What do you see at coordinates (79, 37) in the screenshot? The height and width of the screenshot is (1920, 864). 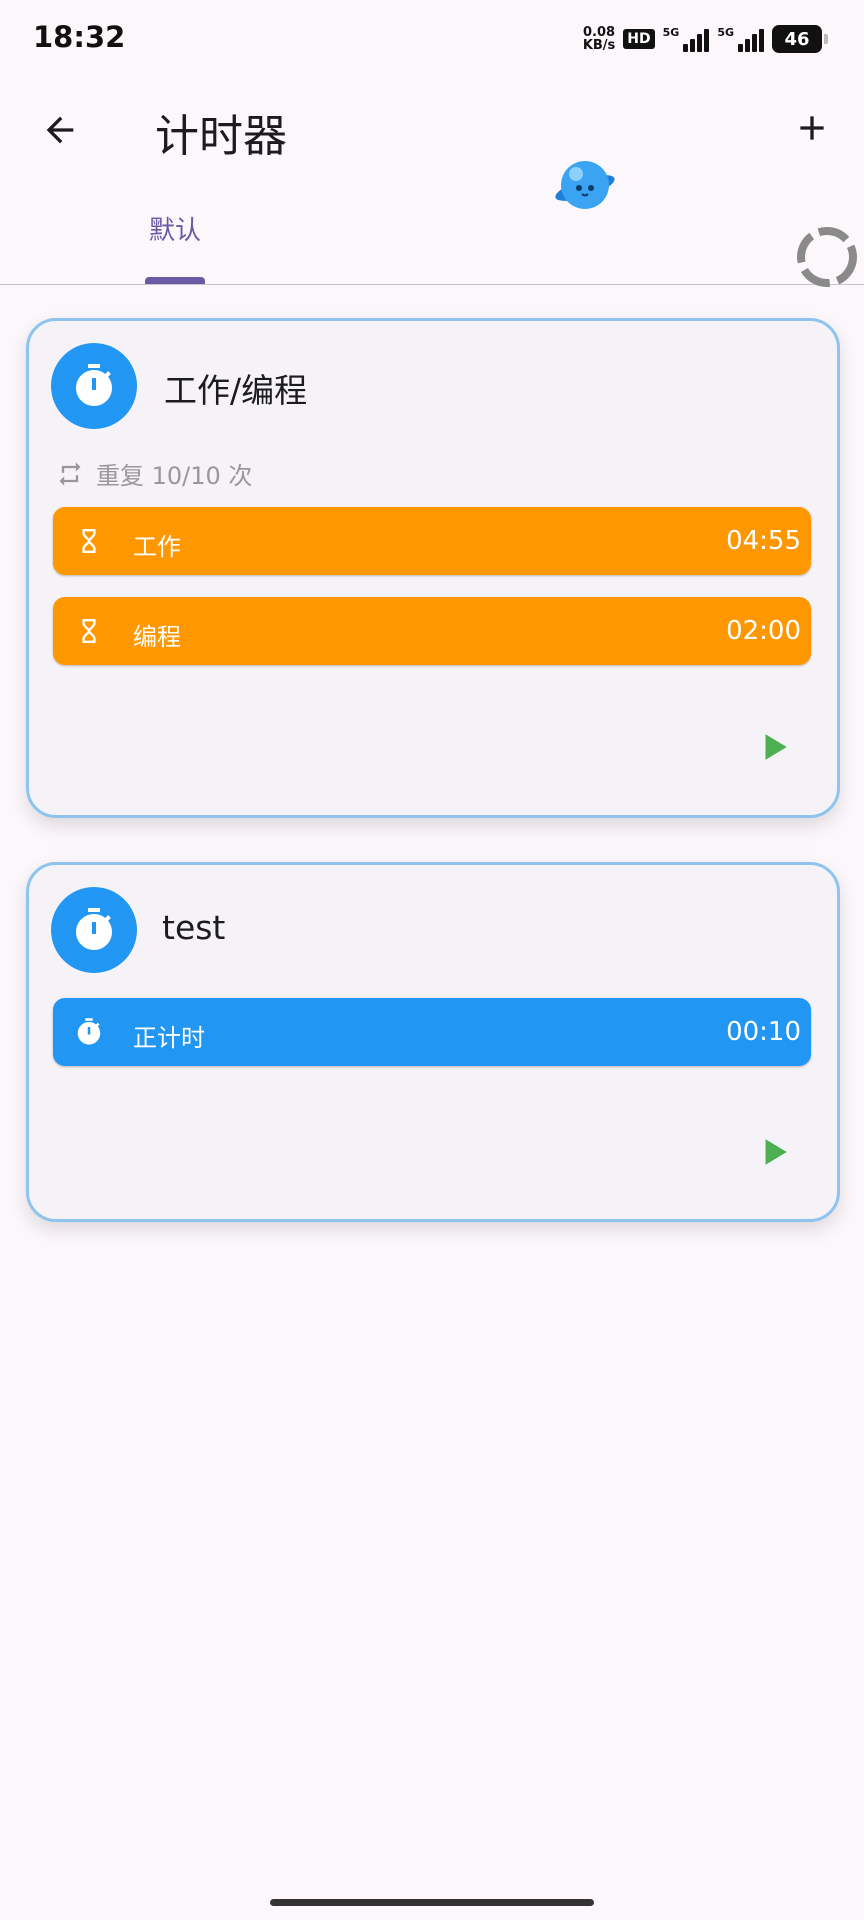 I see `status-time: 18:32` at bounding box center [79, 37].